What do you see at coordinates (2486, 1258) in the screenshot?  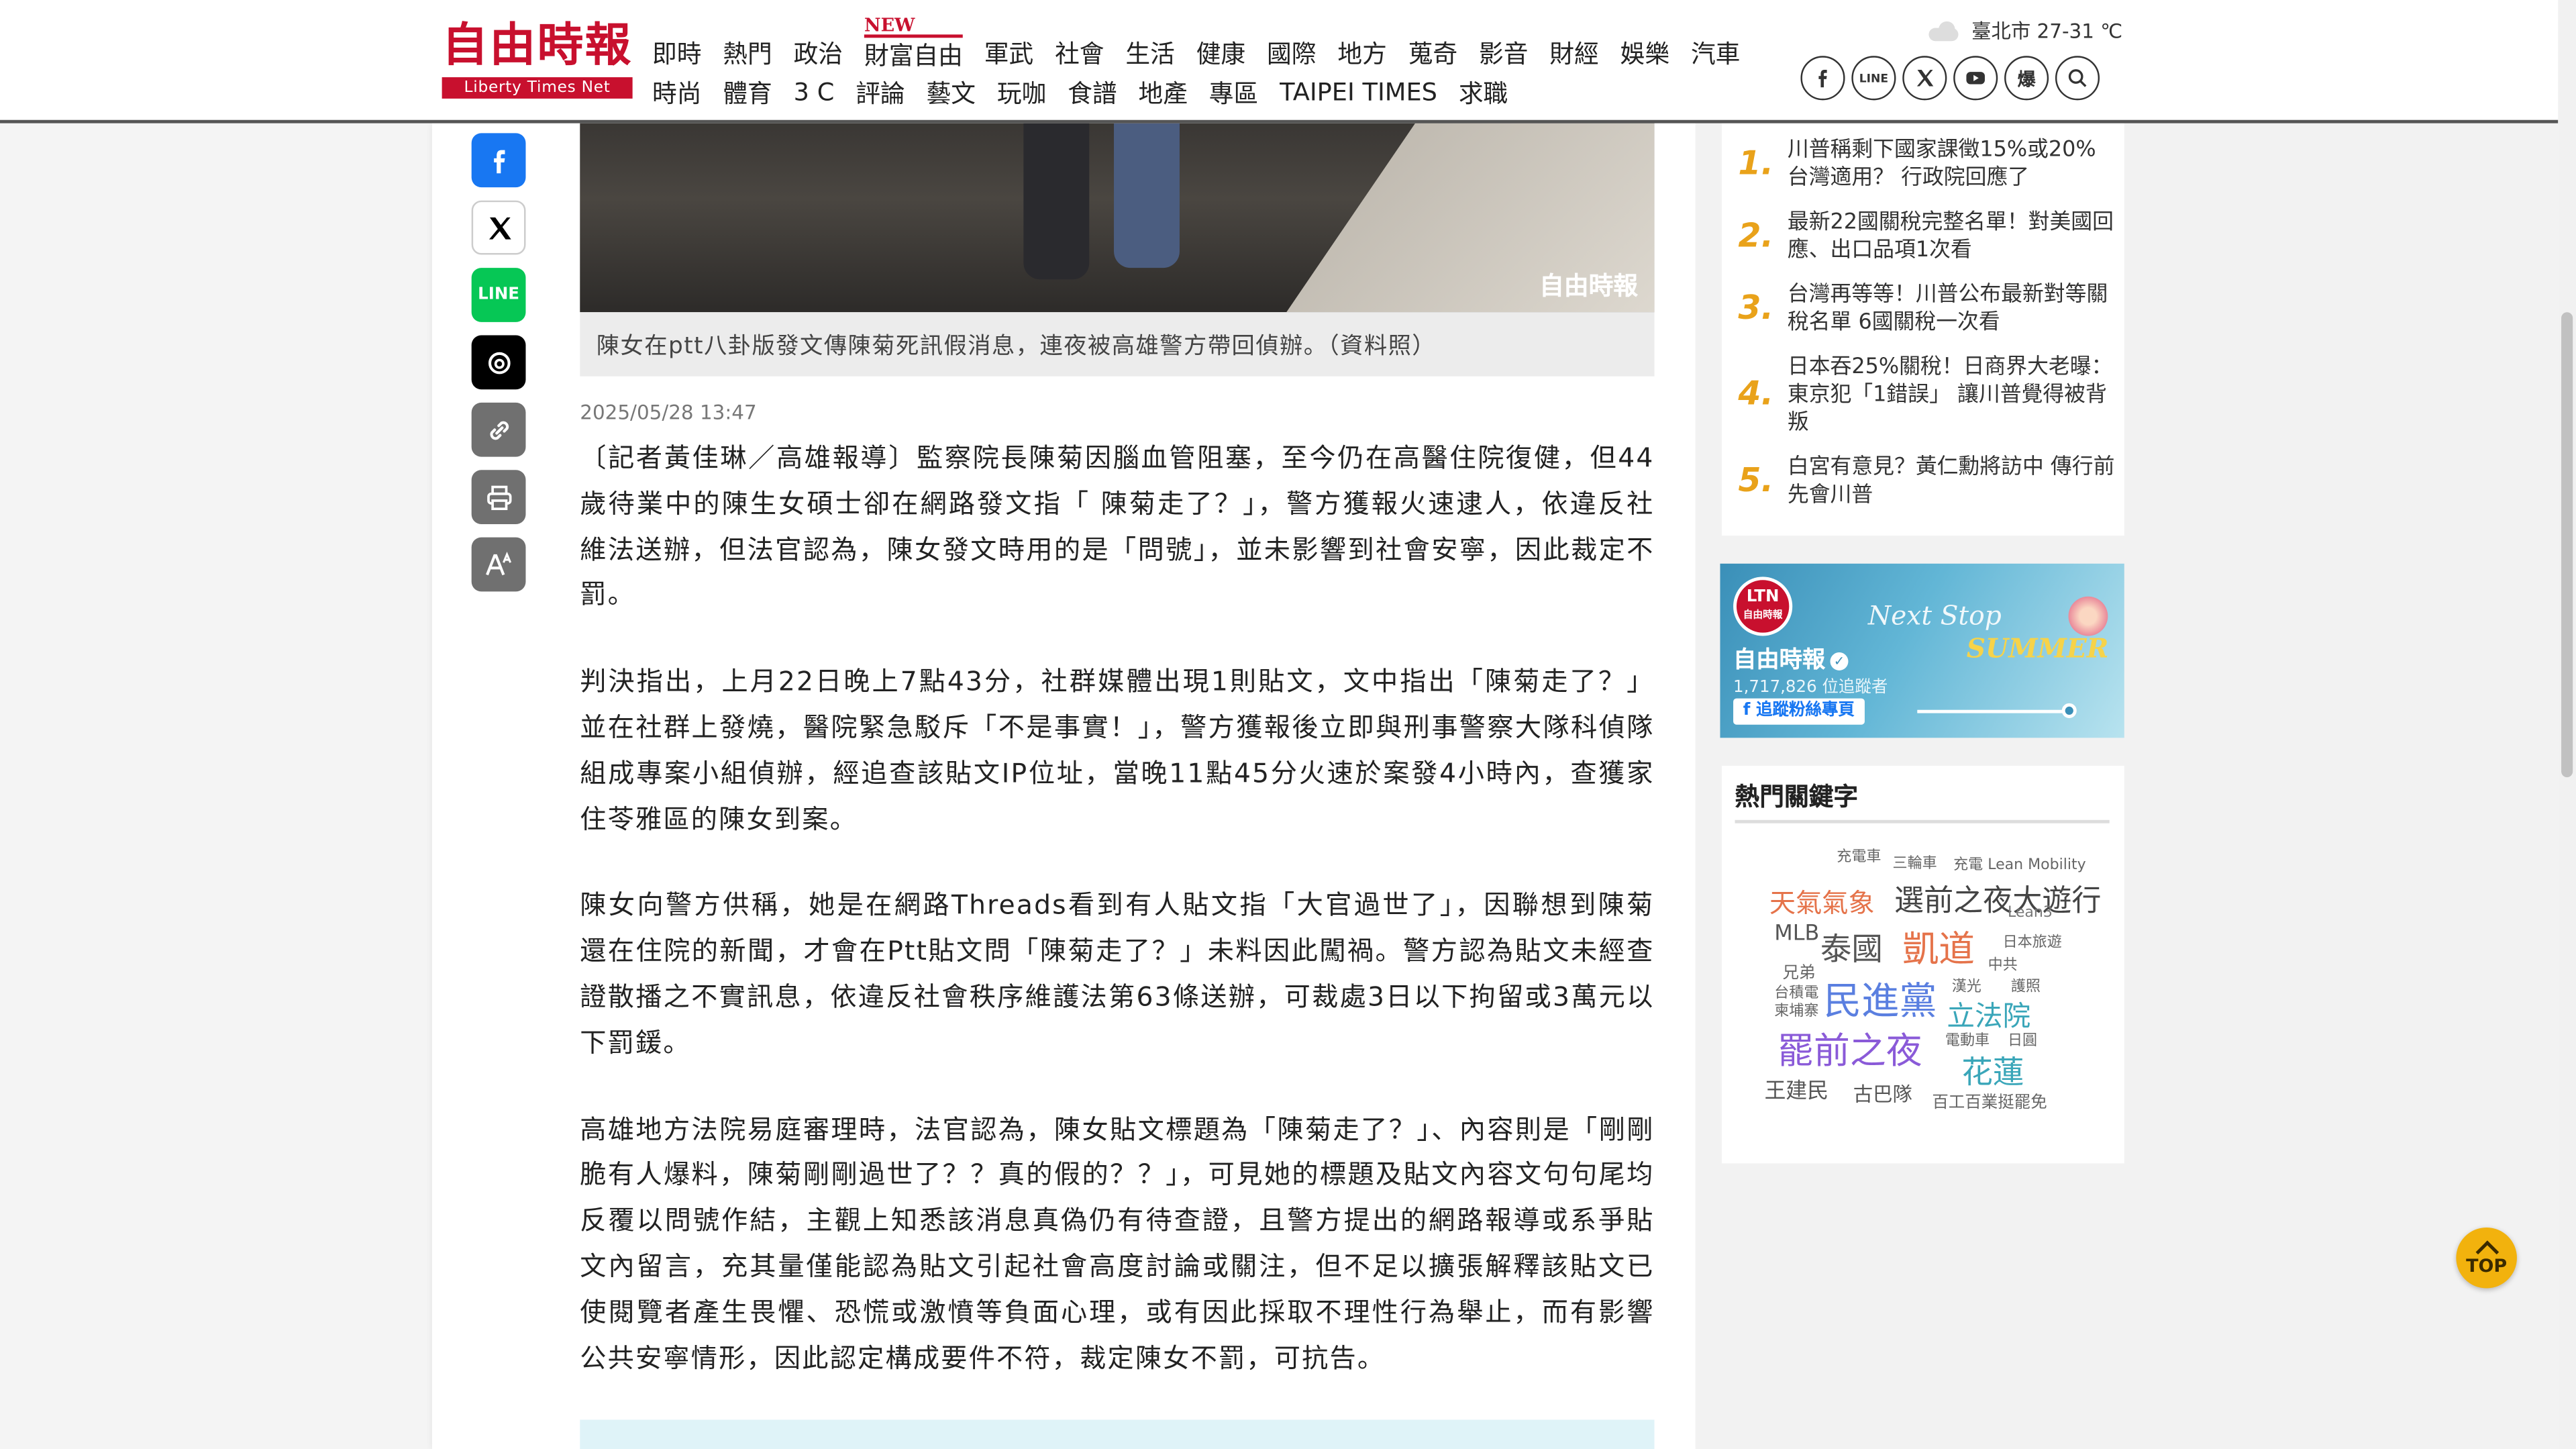 I see `back-to-top-button: TOP` at bounding box center [2486, 1258].